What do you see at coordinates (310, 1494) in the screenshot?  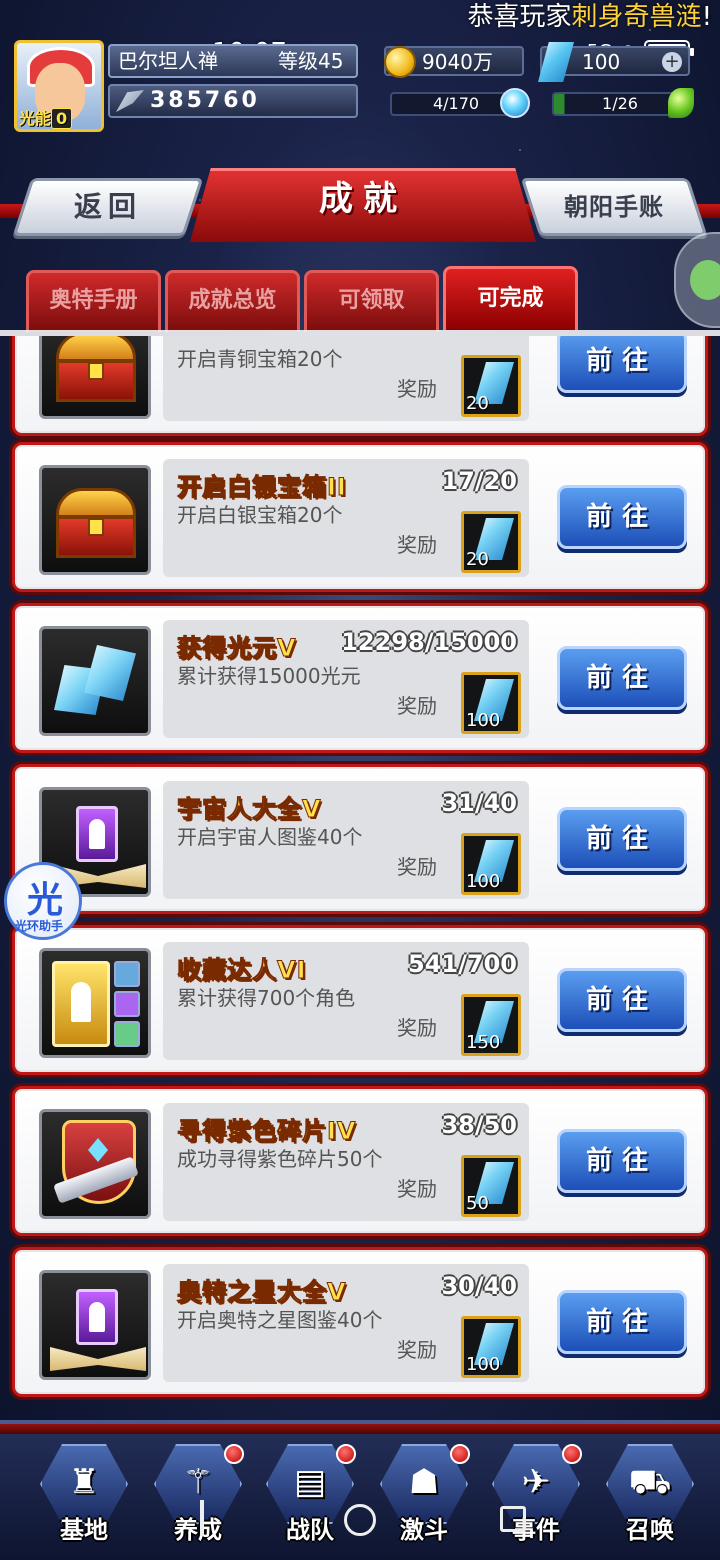 I see `nav-team: ▤ 战队` at bounding box center [310, 1494].